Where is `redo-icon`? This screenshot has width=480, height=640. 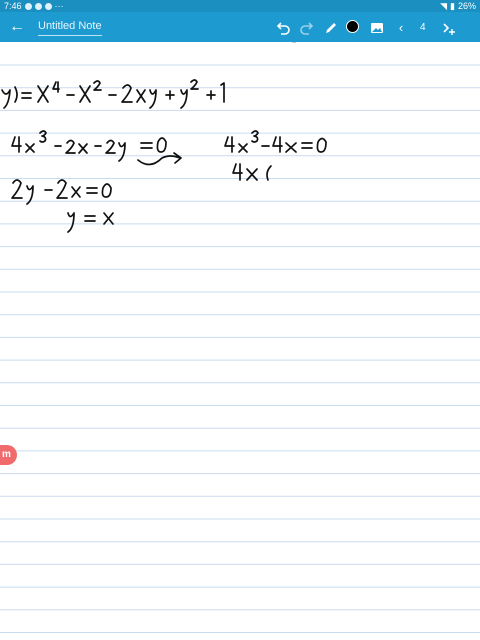 redo-icon is located at coordinates (307, 28).